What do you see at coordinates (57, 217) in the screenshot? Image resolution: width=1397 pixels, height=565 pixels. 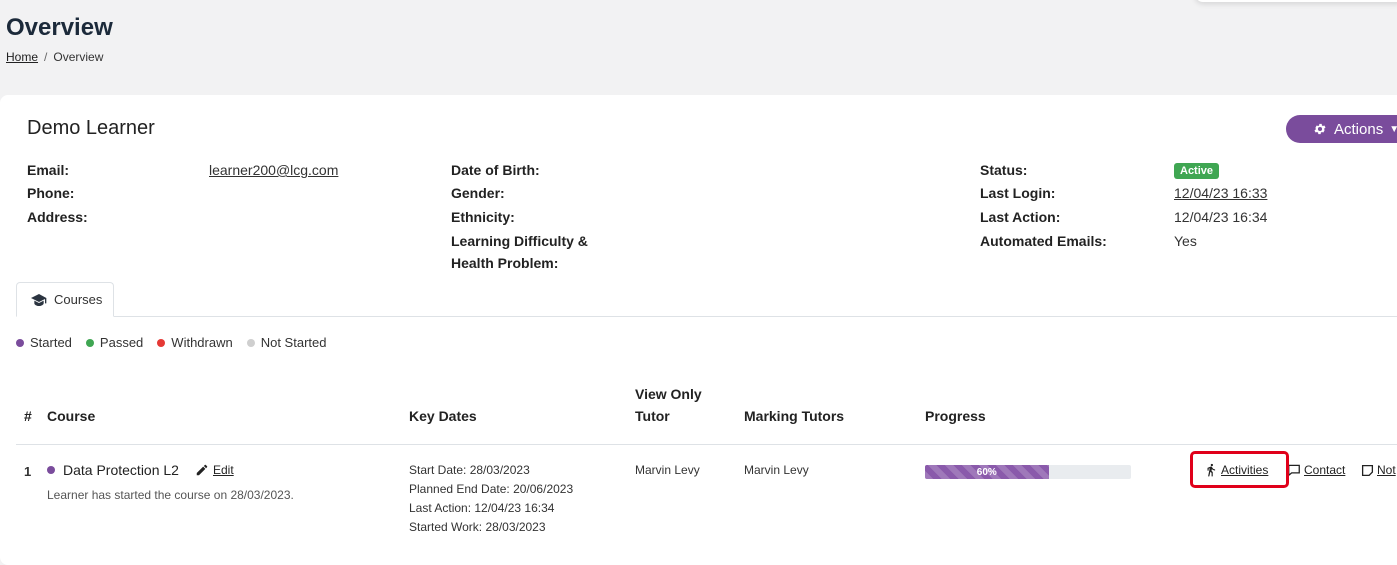 I see `address-label: Address:` at bounding box center [57, 217].